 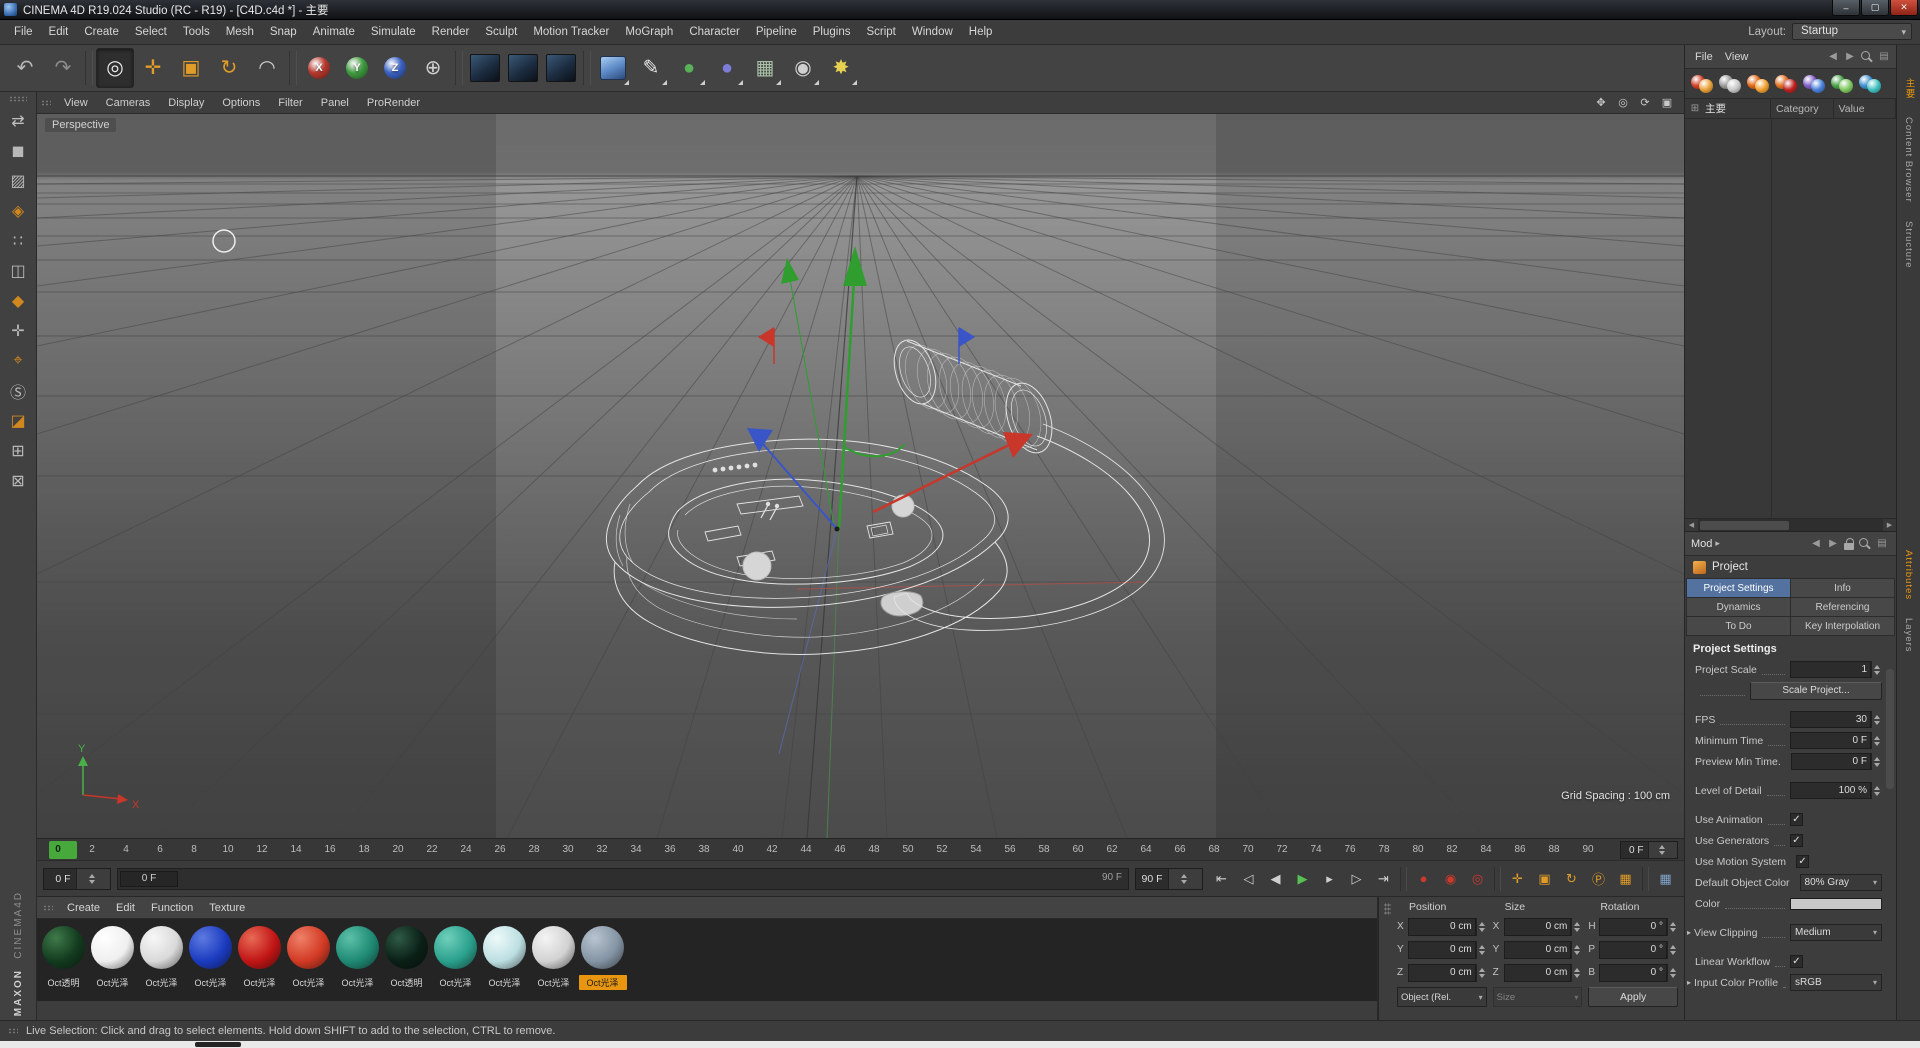 What do you see at coordinates (1790, 319) in the screenshot?
I see `browser-tree-body` at bounding box center [1790, 319].